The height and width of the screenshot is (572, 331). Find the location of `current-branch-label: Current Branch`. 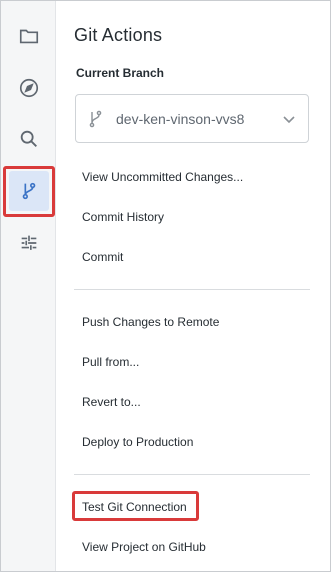

current-branch-label: Current Branch is located at coordinates (120, 73).